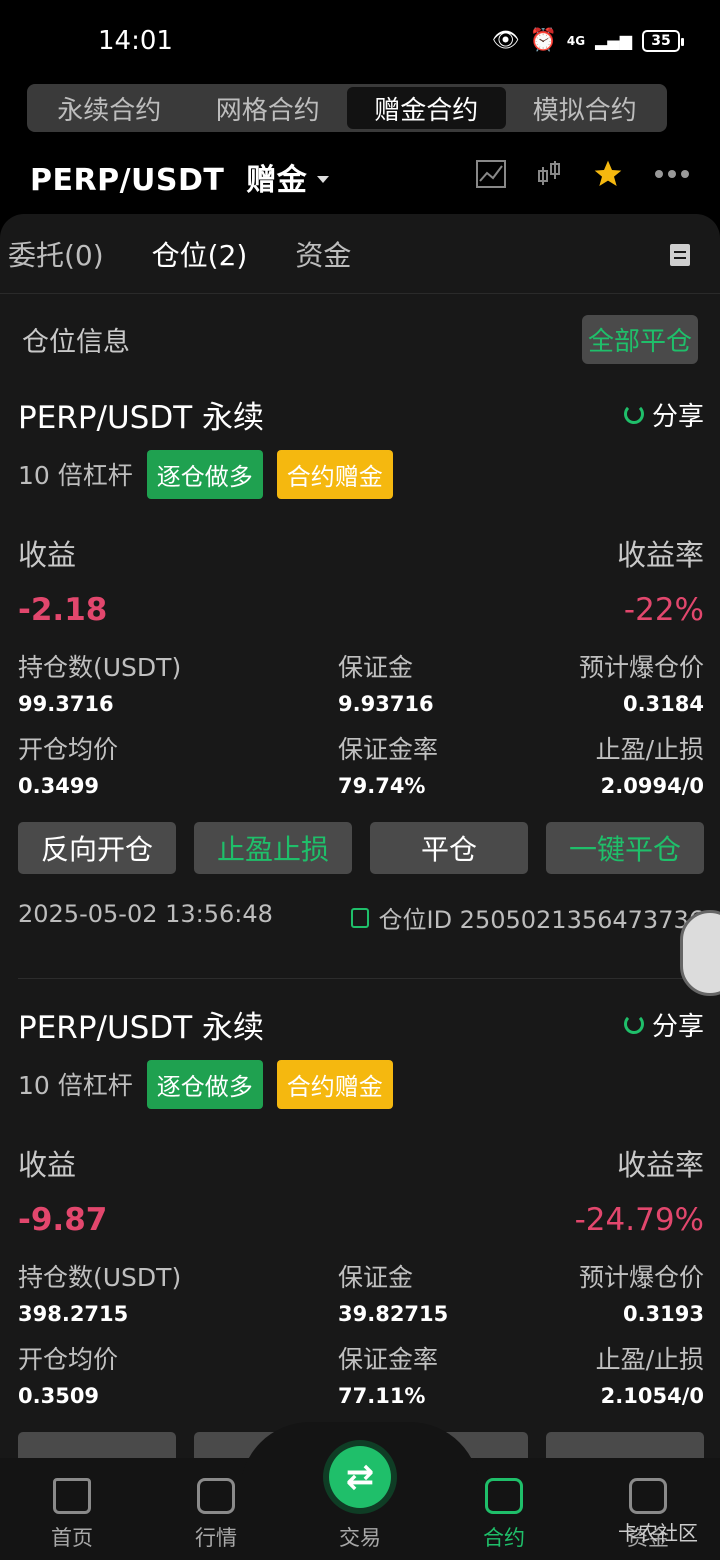  I want to click on status-icons: 👁 ⏰ 4G ▂▄▆ 35, so click(587, 40).